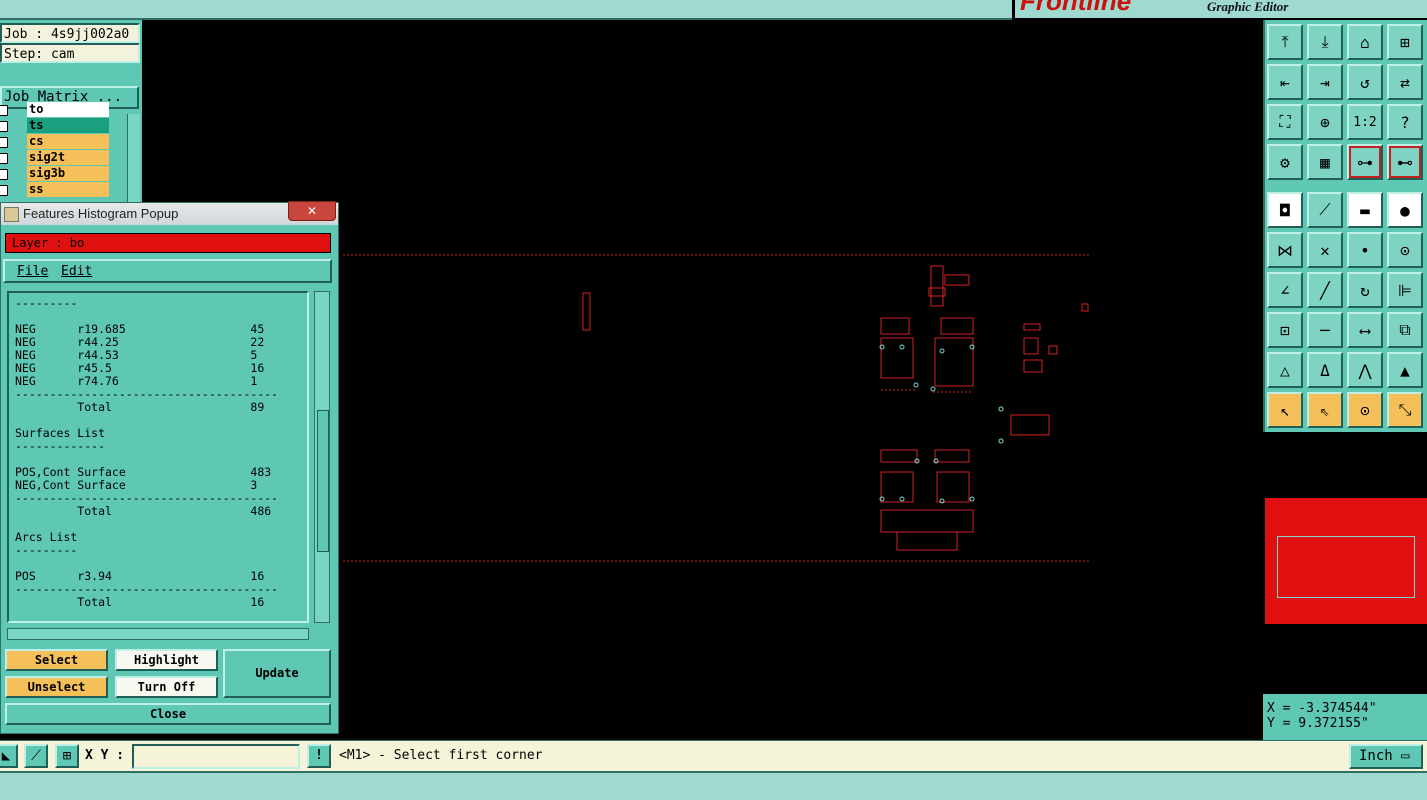 This screenshot has width=1427, height=800. What do you see at coordinates (312, 211) in the screenshot?
I see `close-icon: ✕` at bounding box center [312, 211].